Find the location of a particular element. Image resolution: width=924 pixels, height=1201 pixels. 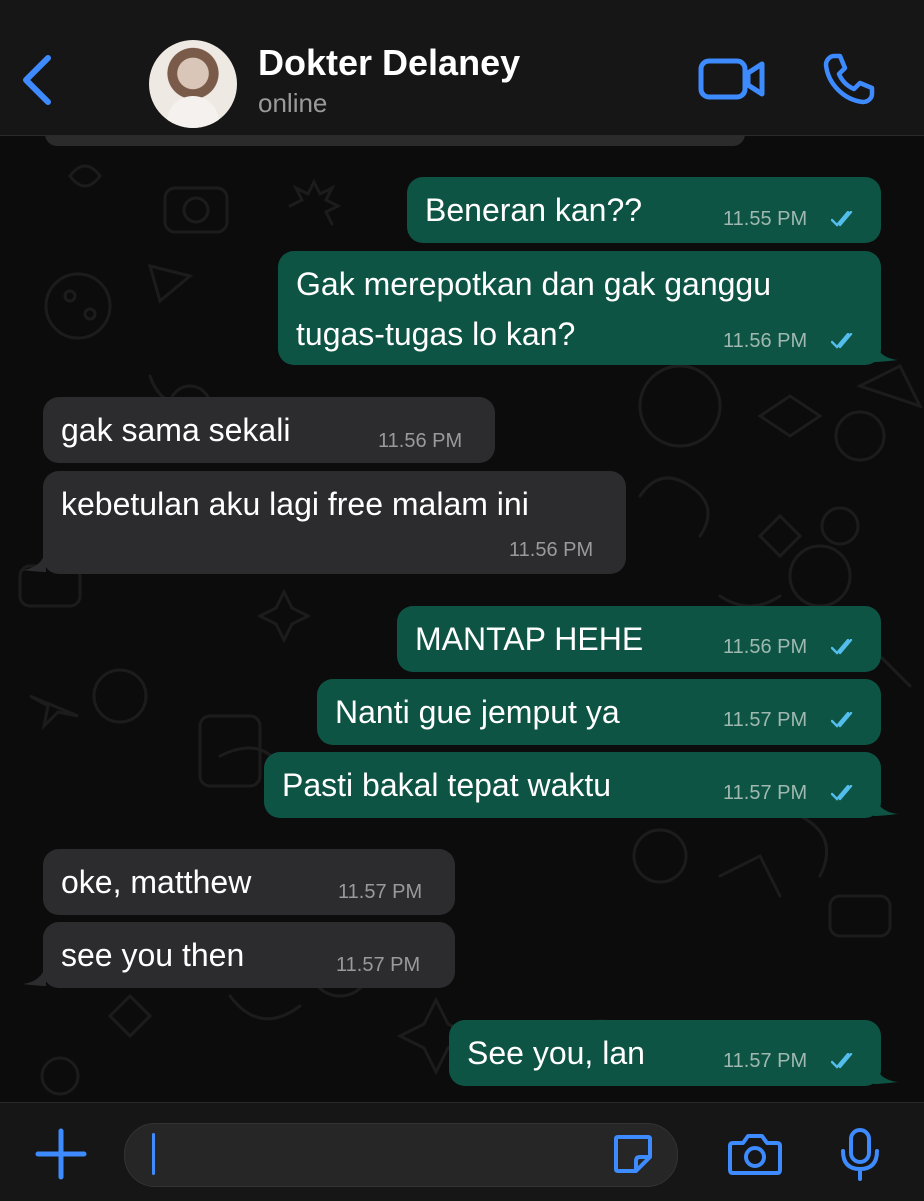

outgoing-message: Pasti bakal tepat waktu 11.57 PM is located at coordinates (572, 785).